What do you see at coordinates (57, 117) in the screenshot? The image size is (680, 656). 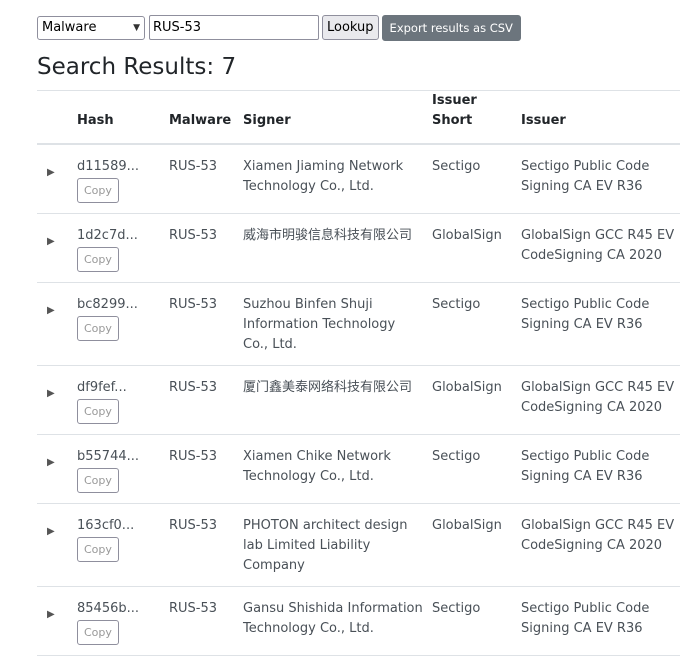 I see `header-toggle` at bounding box center [57, 117].